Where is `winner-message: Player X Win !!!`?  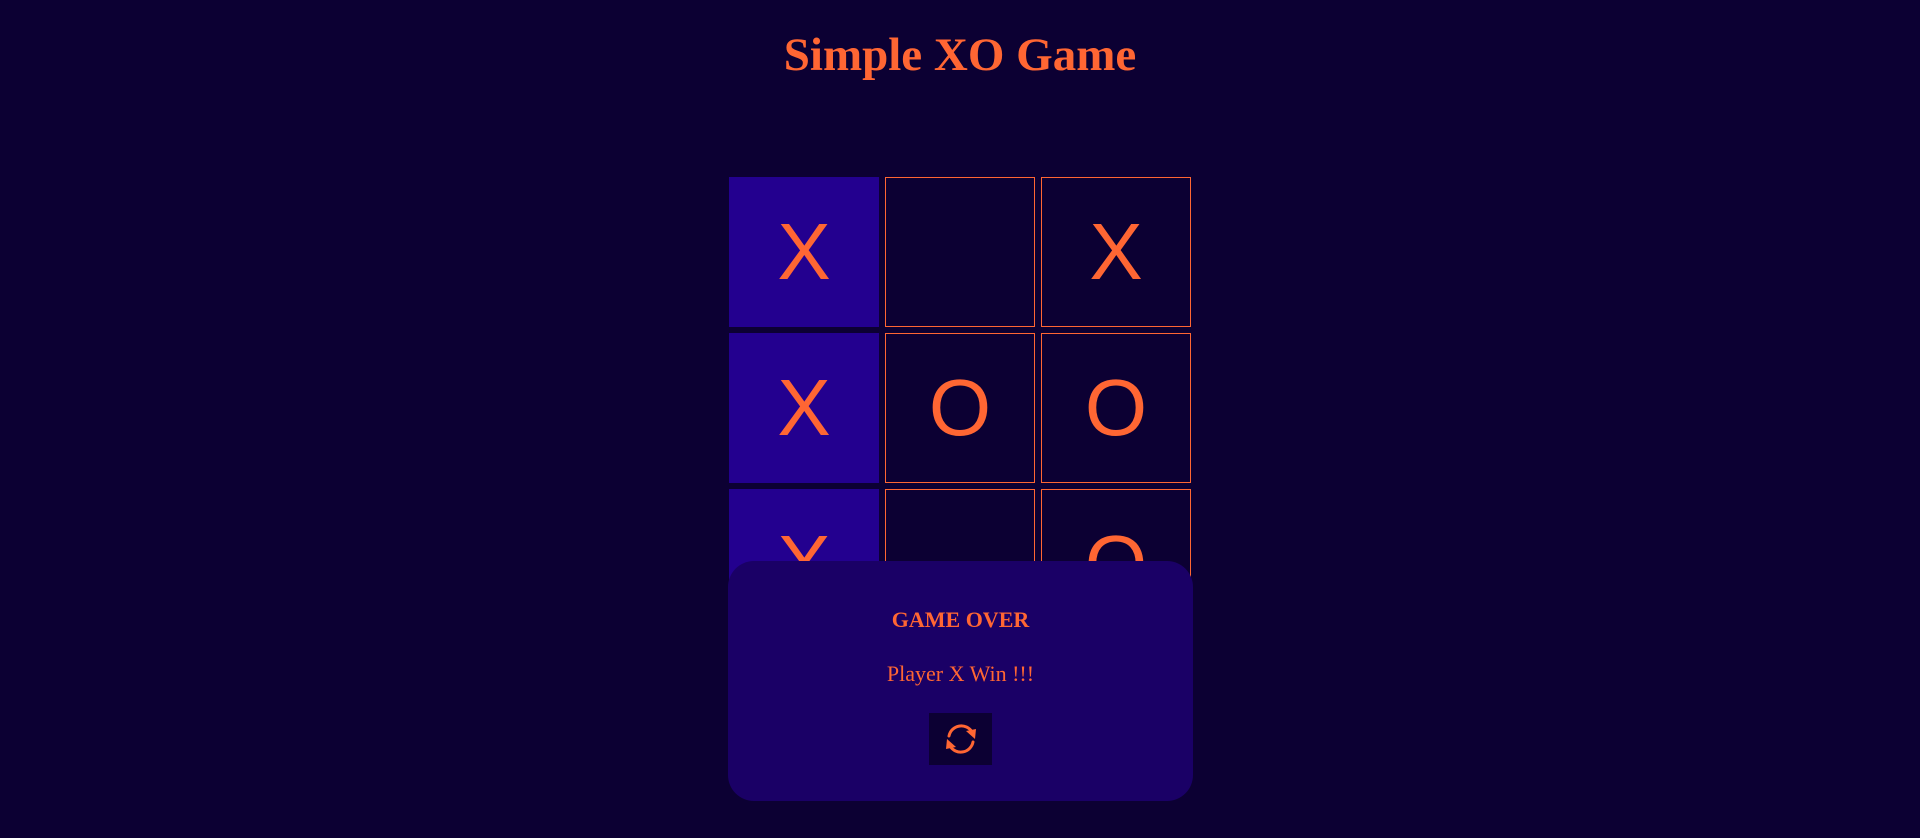 winner-message: Player X Win !!! is located at coordinates (960, 673).